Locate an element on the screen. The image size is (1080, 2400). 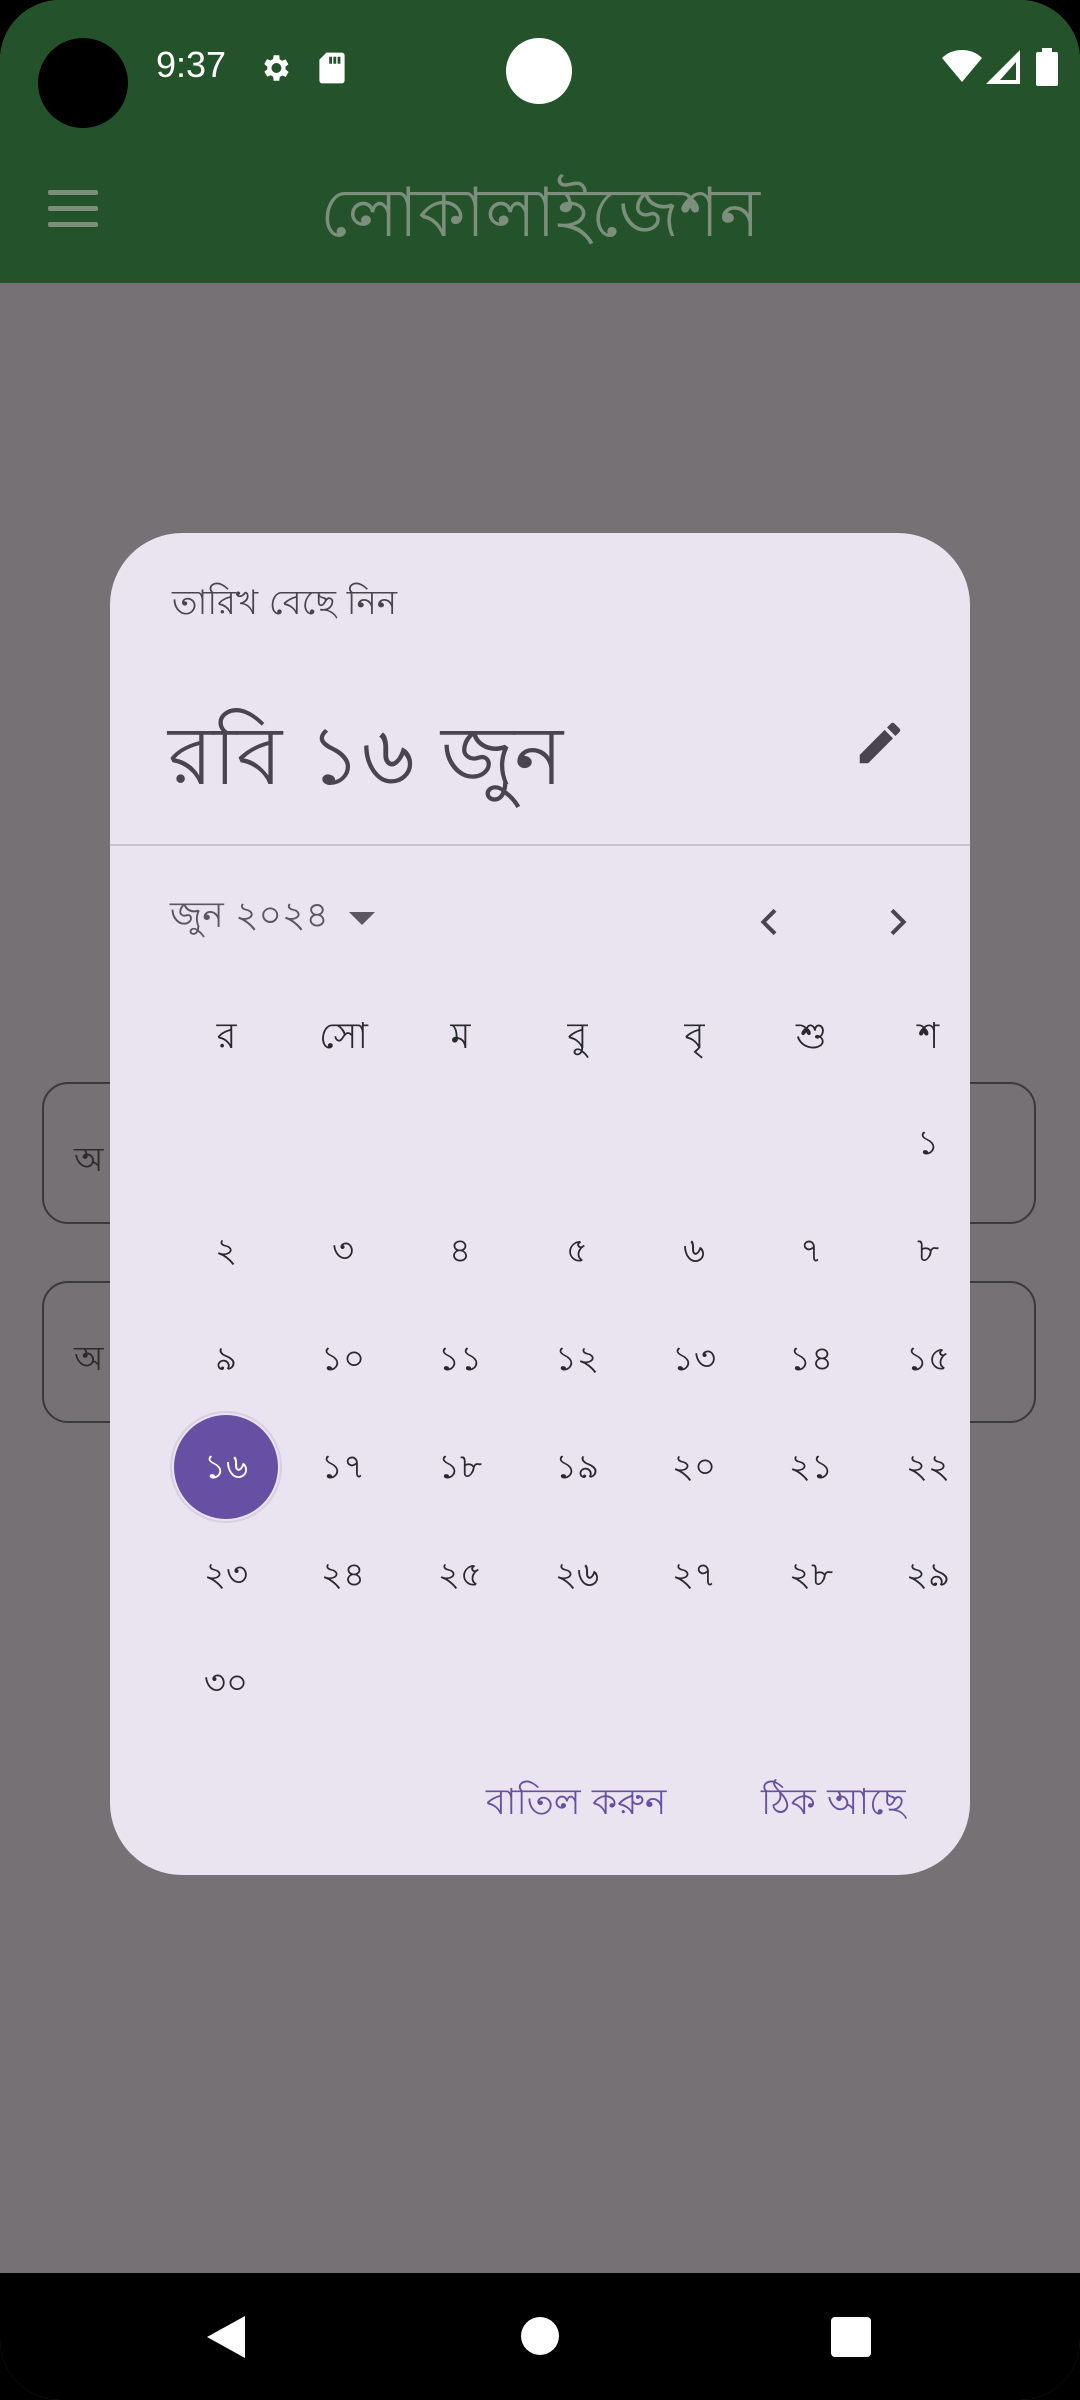
day-cell: ২৩ is located at coordinates (226, 1575).